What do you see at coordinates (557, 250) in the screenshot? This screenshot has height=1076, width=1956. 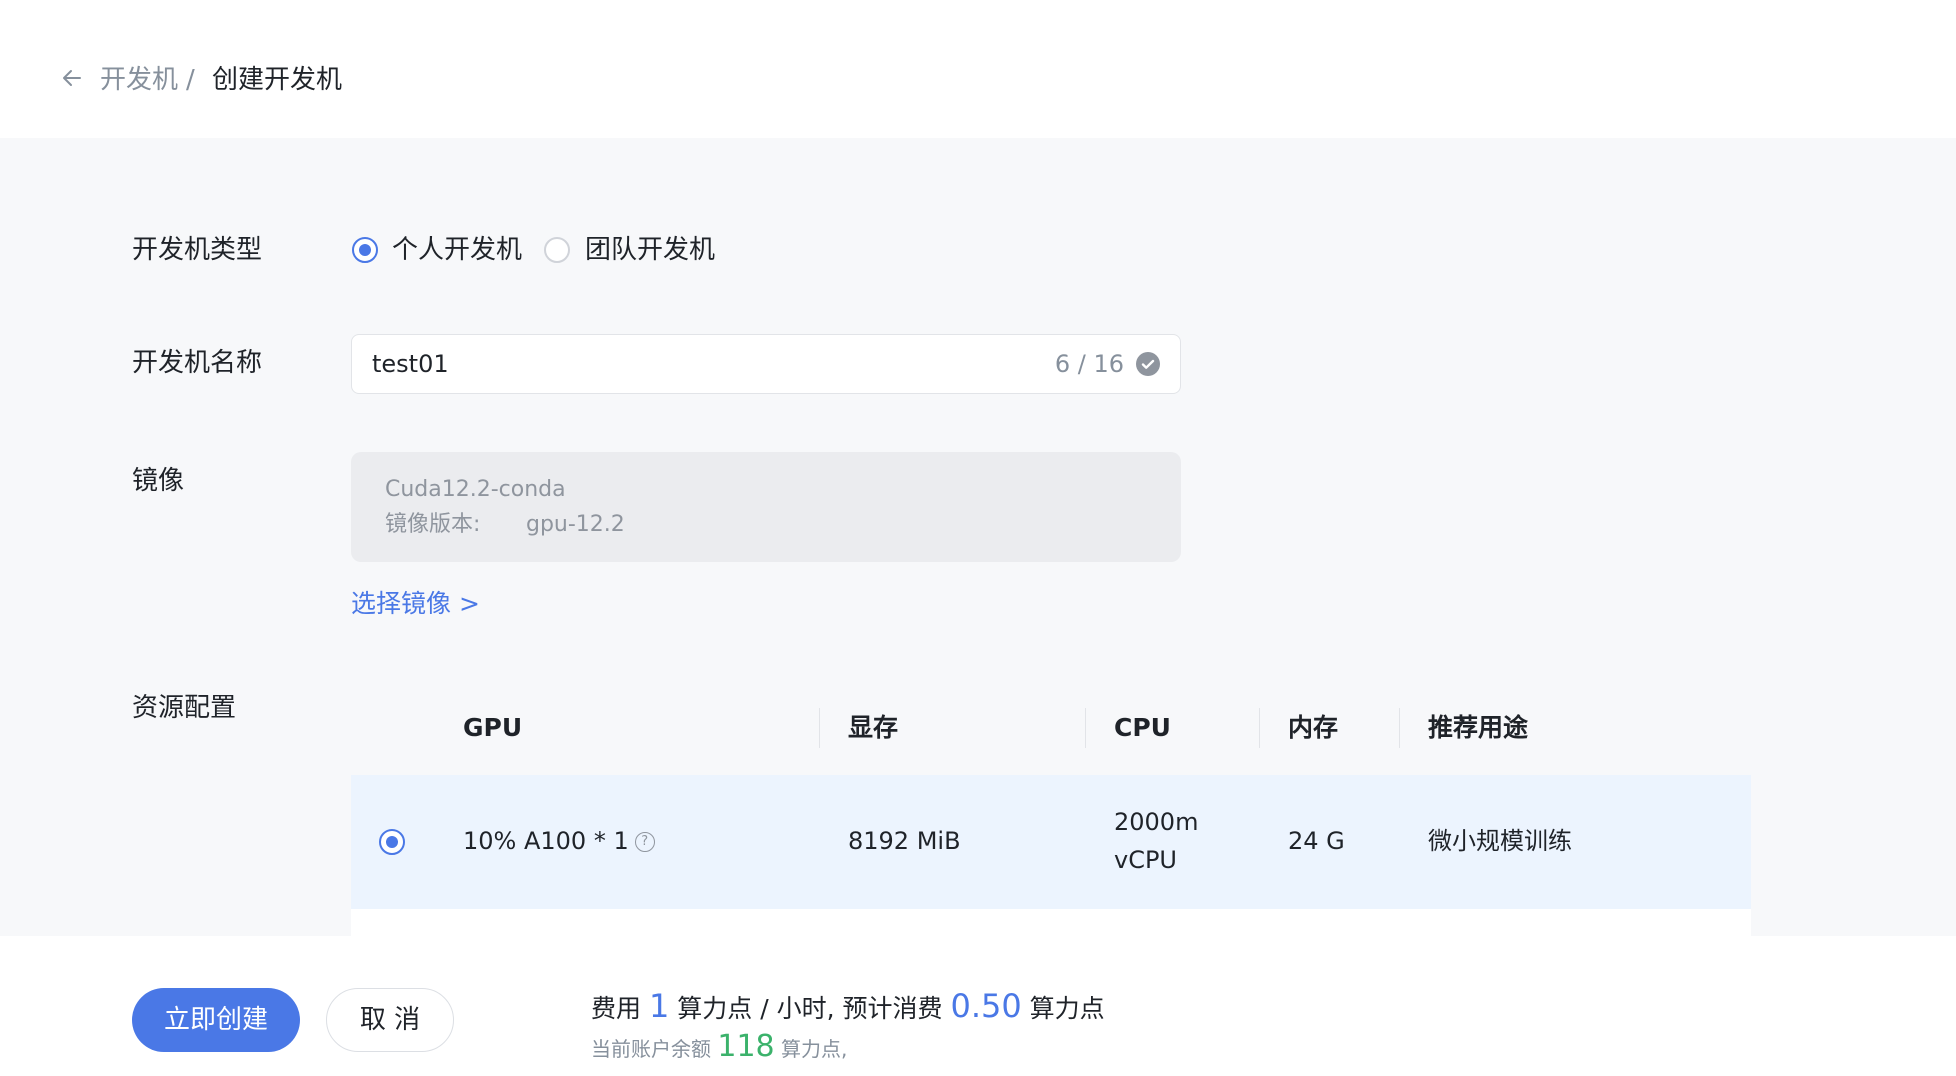 I see `radio-team` at bounding box center [557, 250].